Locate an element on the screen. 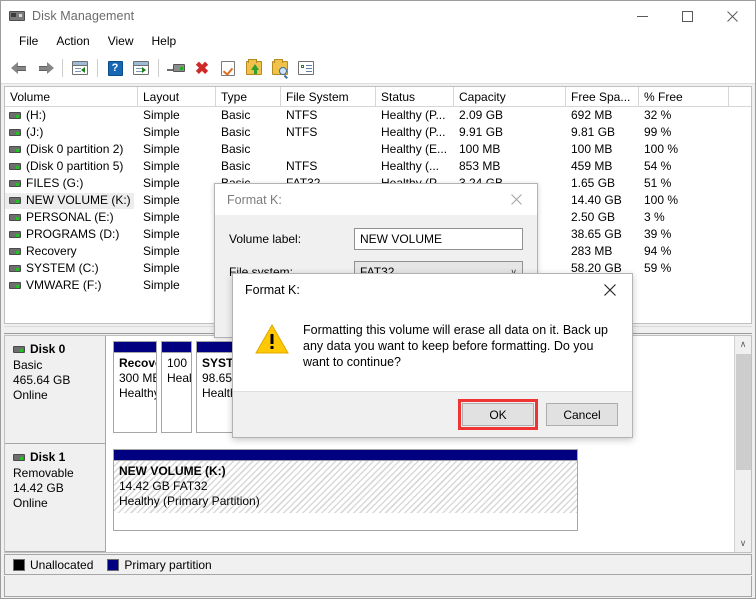  delete-icon: ✖ is located at coordinates (202, 68).